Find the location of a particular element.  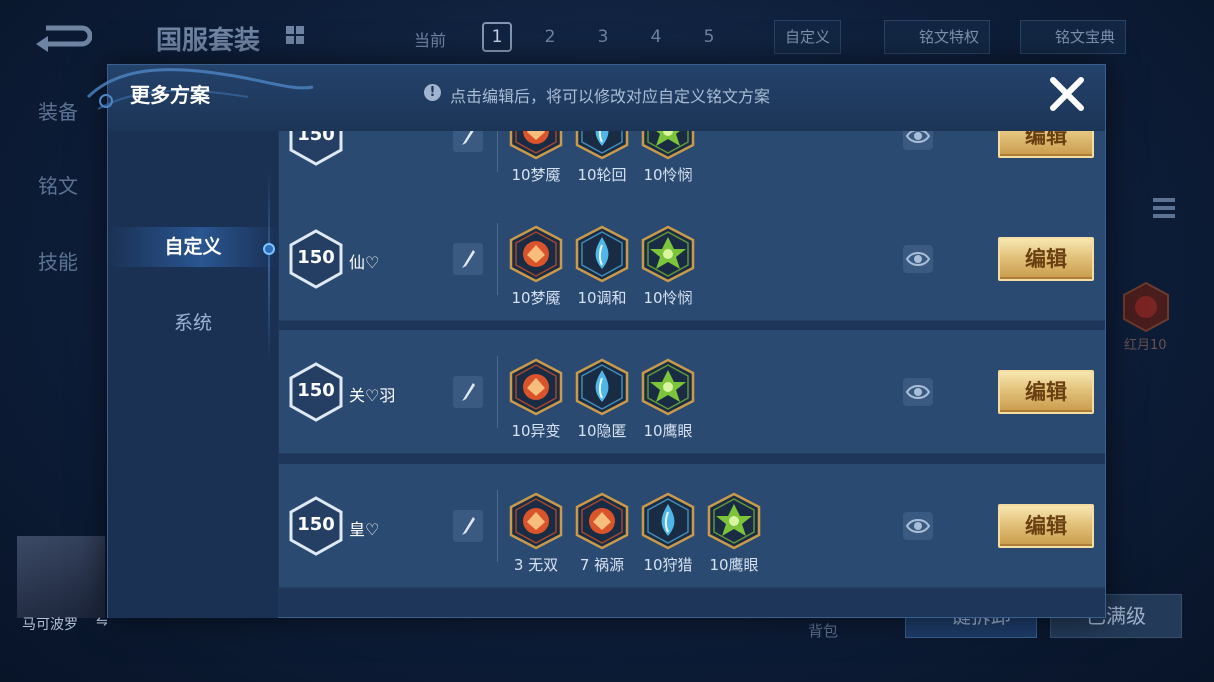

grid-icon is located at coordinates (295, 35).